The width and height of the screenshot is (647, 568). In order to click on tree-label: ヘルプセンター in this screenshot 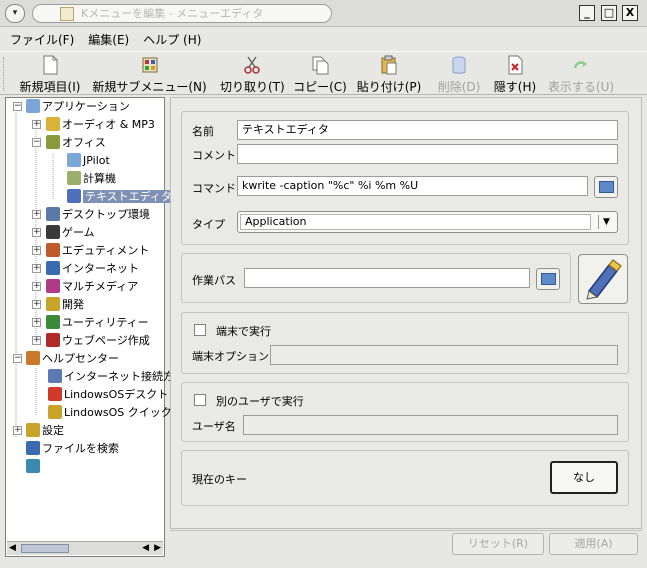, I will do `click(80, 358)`.